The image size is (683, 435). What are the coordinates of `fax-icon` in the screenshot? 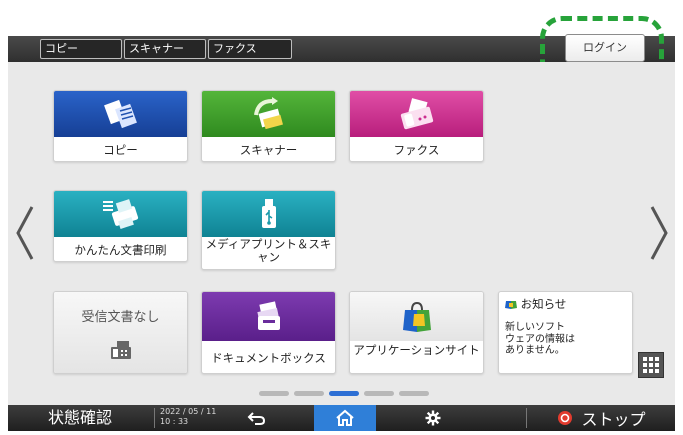 It's located at (416, 114).